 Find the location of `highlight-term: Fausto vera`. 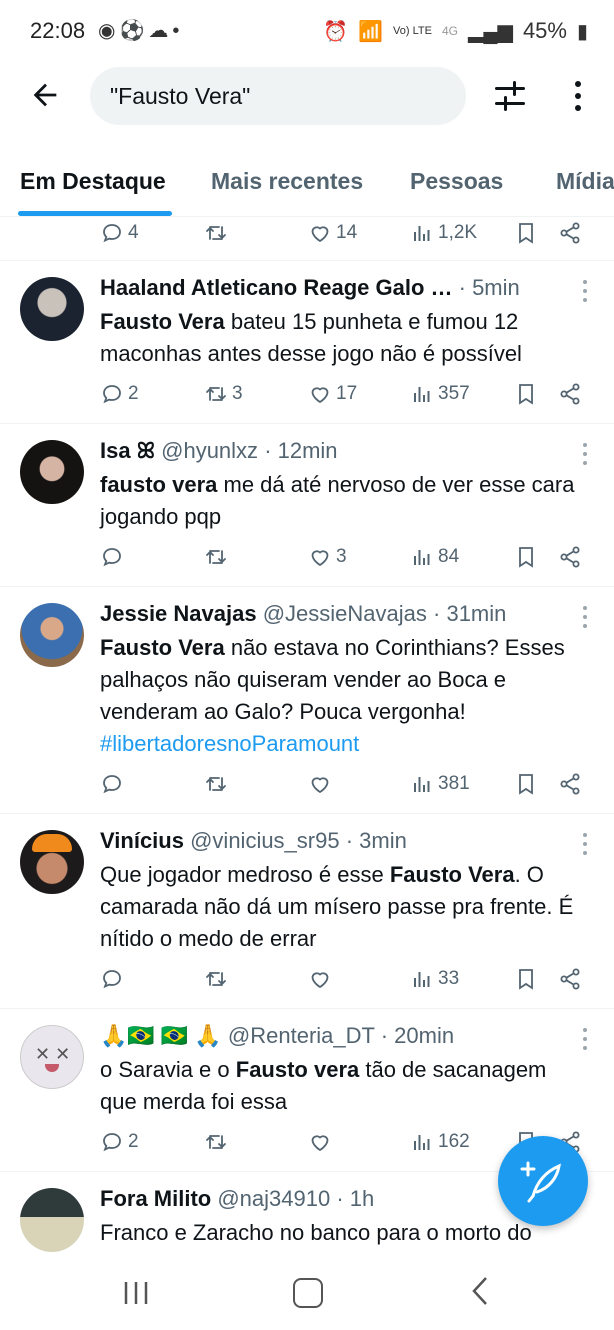

highlight-term: Fausto vera is located at coordinates (297, 1069).